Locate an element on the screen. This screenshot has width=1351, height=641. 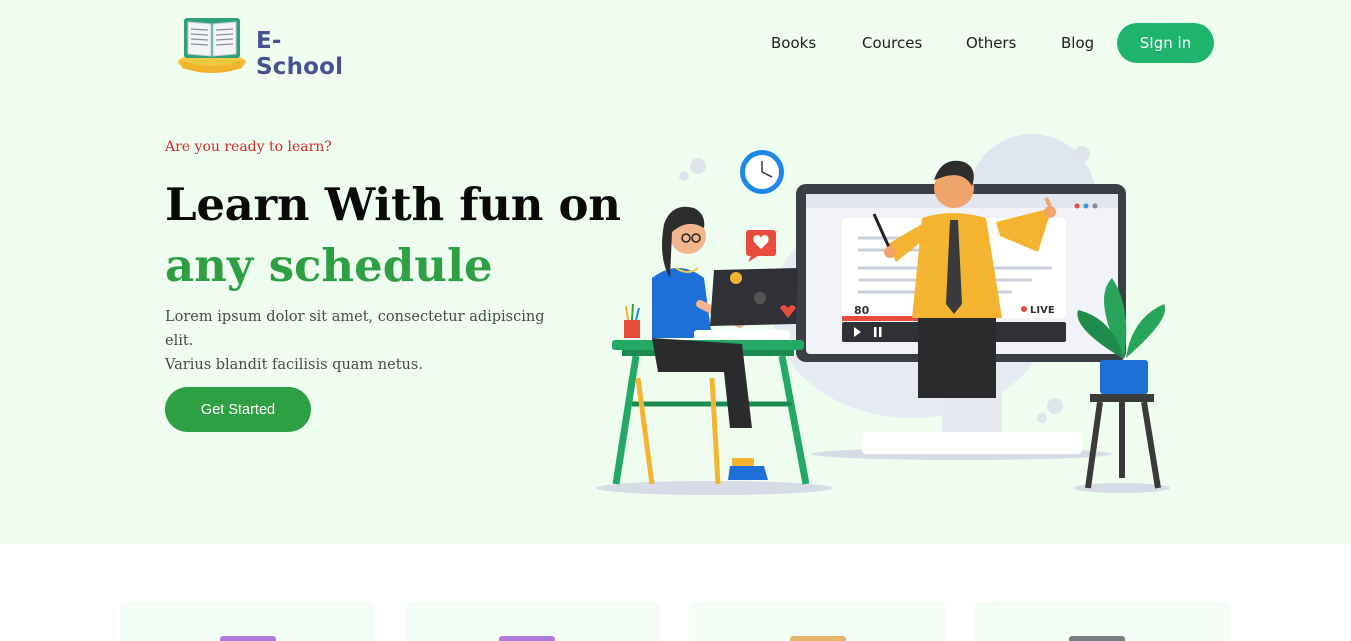
book-logo-icon is located at coordinates (212, 45).